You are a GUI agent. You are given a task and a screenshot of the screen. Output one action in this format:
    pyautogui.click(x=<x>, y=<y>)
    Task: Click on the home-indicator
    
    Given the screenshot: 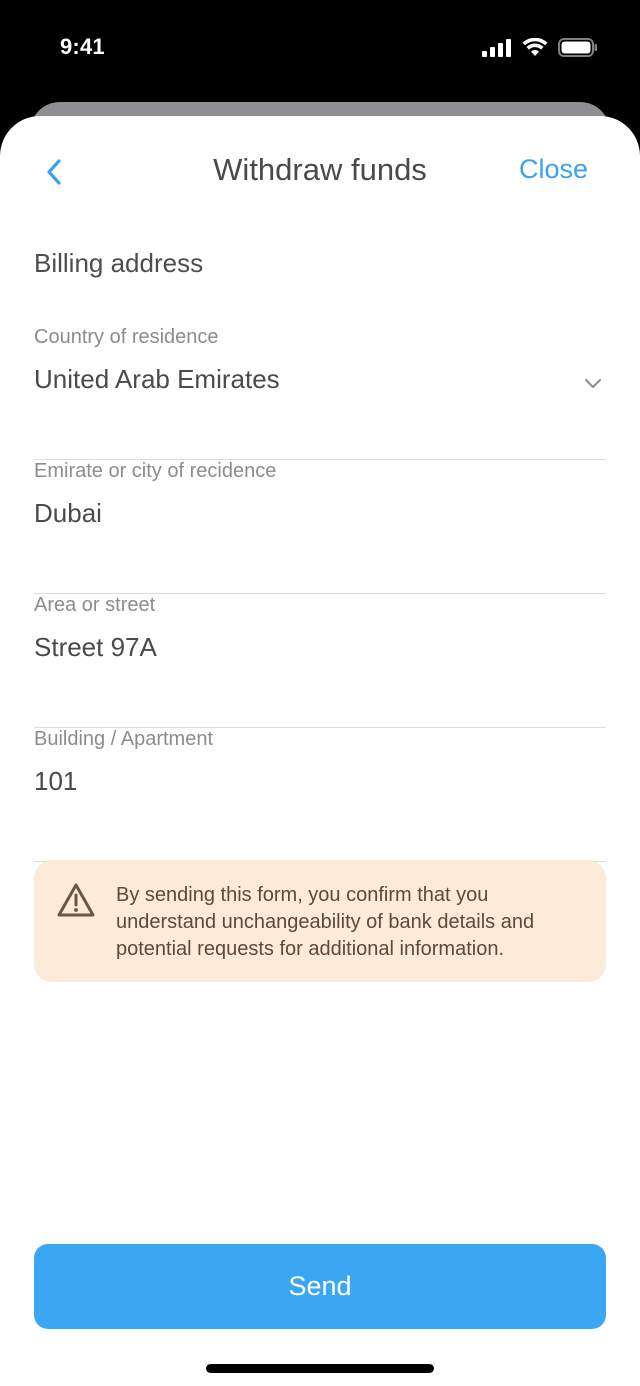 What is the action you would take?
    pyautogui.click(x=320, y=1368)
    